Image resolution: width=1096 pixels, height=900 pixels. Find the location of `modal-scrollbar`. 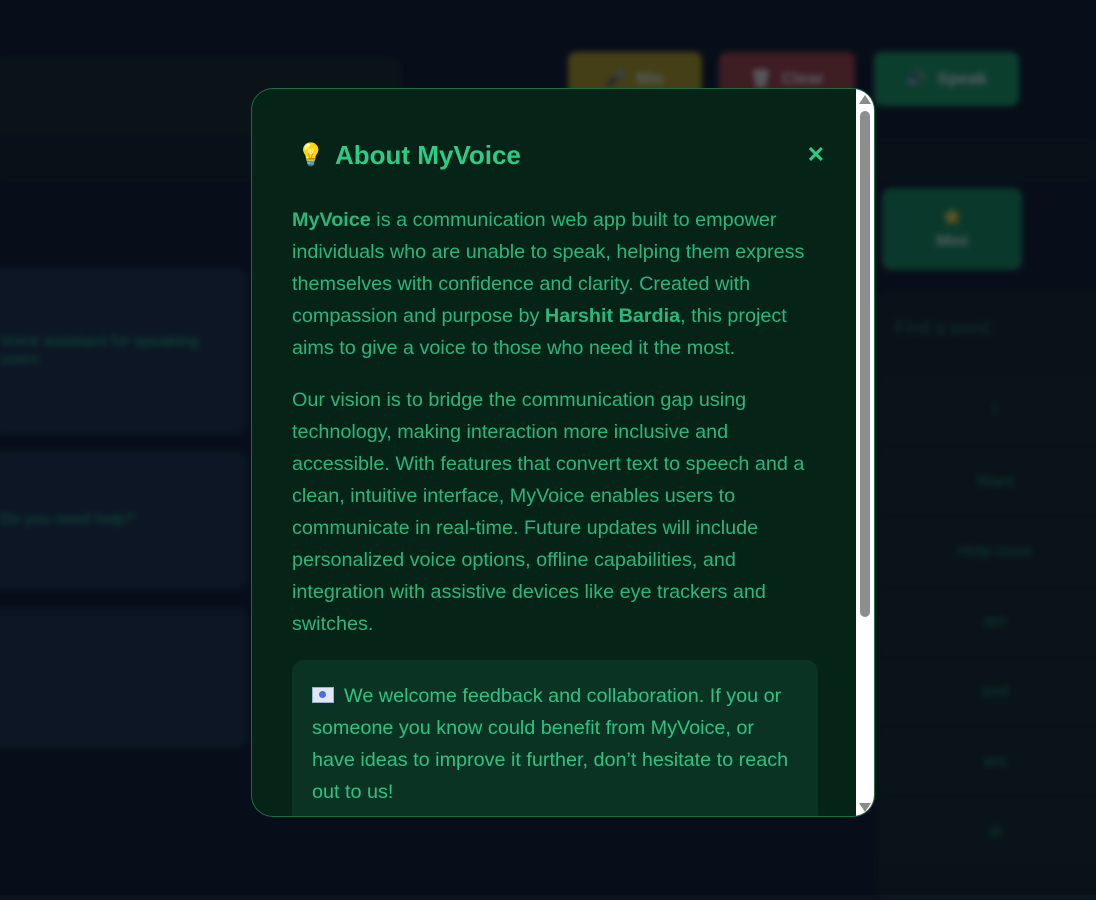

modal-scrollbar is located at coordinates (865, 452).